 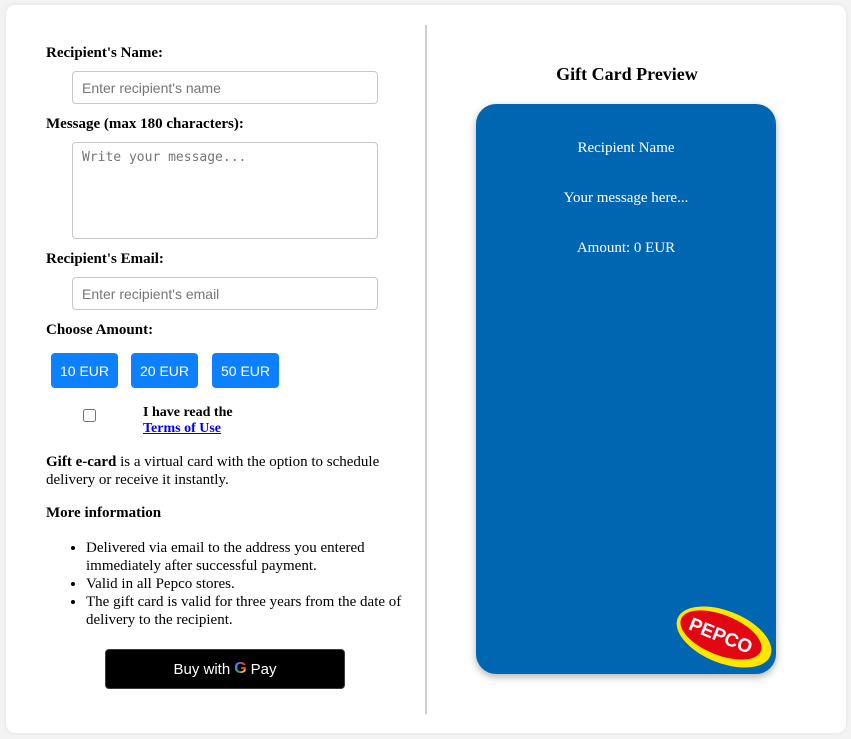 What do you see at coordinates (105, 53) in the screenshot?
I see `recipient-name-label: Recipient's Name:` at bounding box center [105, 53].